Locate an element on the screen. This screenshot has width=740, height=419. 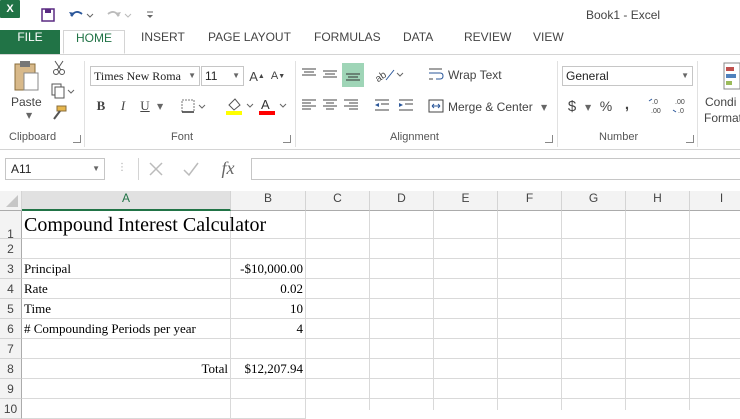
paste-icon is located at coordinates (26, 76).